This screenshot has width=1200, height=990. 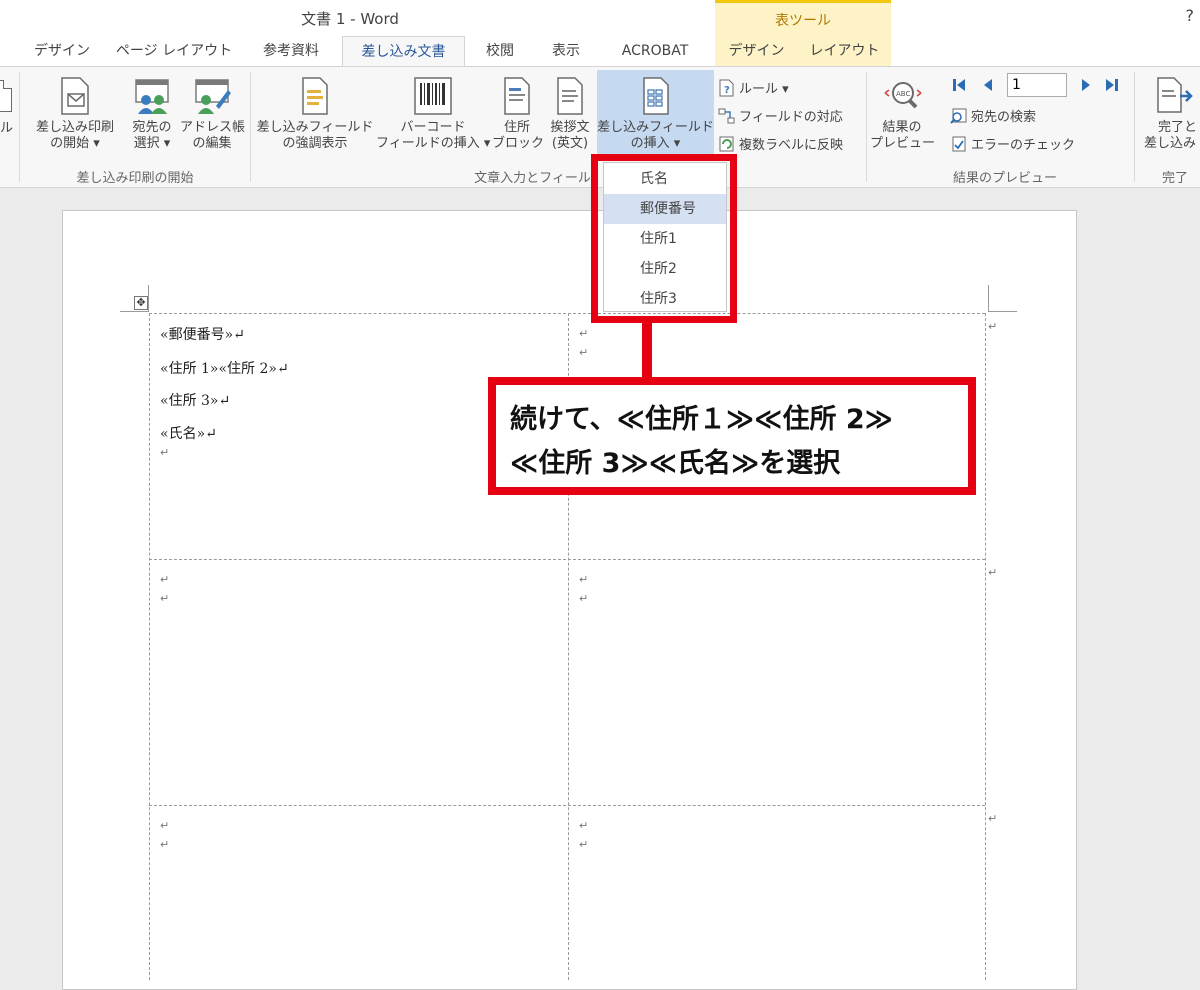 What do you see at coordinates (224, 368) in the screenshot?
I see `merge-field-address-1-2: «住所 1»«住所 2»↵` at bounding box center [224, 368].